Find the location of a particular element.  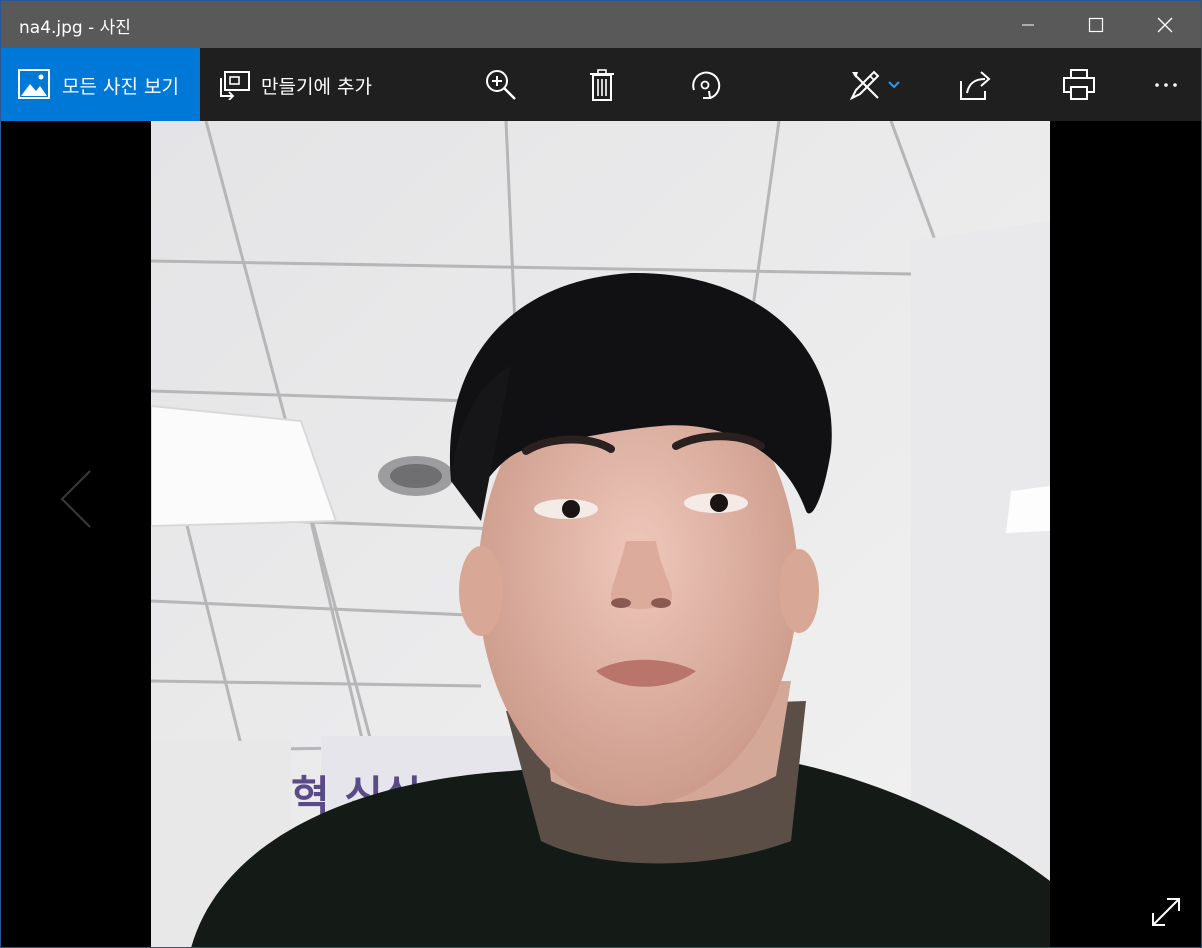

zoom-in-icon is located at coordinates (501, 84).